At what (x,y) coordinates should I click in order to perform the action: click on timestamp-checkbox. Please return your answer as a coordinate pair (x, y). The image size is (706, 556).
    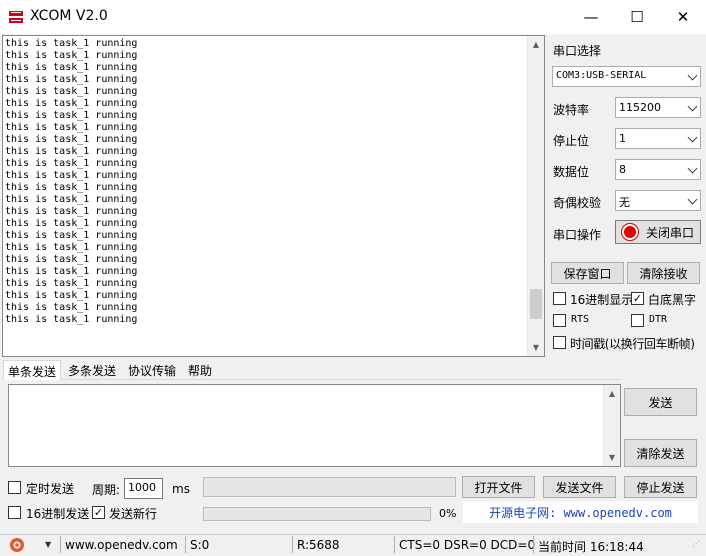
    Looking at the image, I should click on (559, 342).